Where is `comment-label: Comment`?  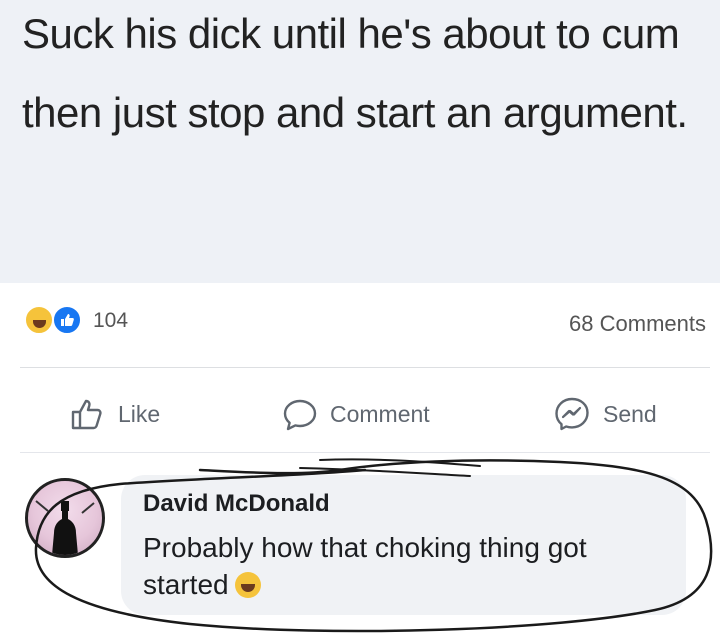
comment-label: Comment is located at coordinates (380, 413).